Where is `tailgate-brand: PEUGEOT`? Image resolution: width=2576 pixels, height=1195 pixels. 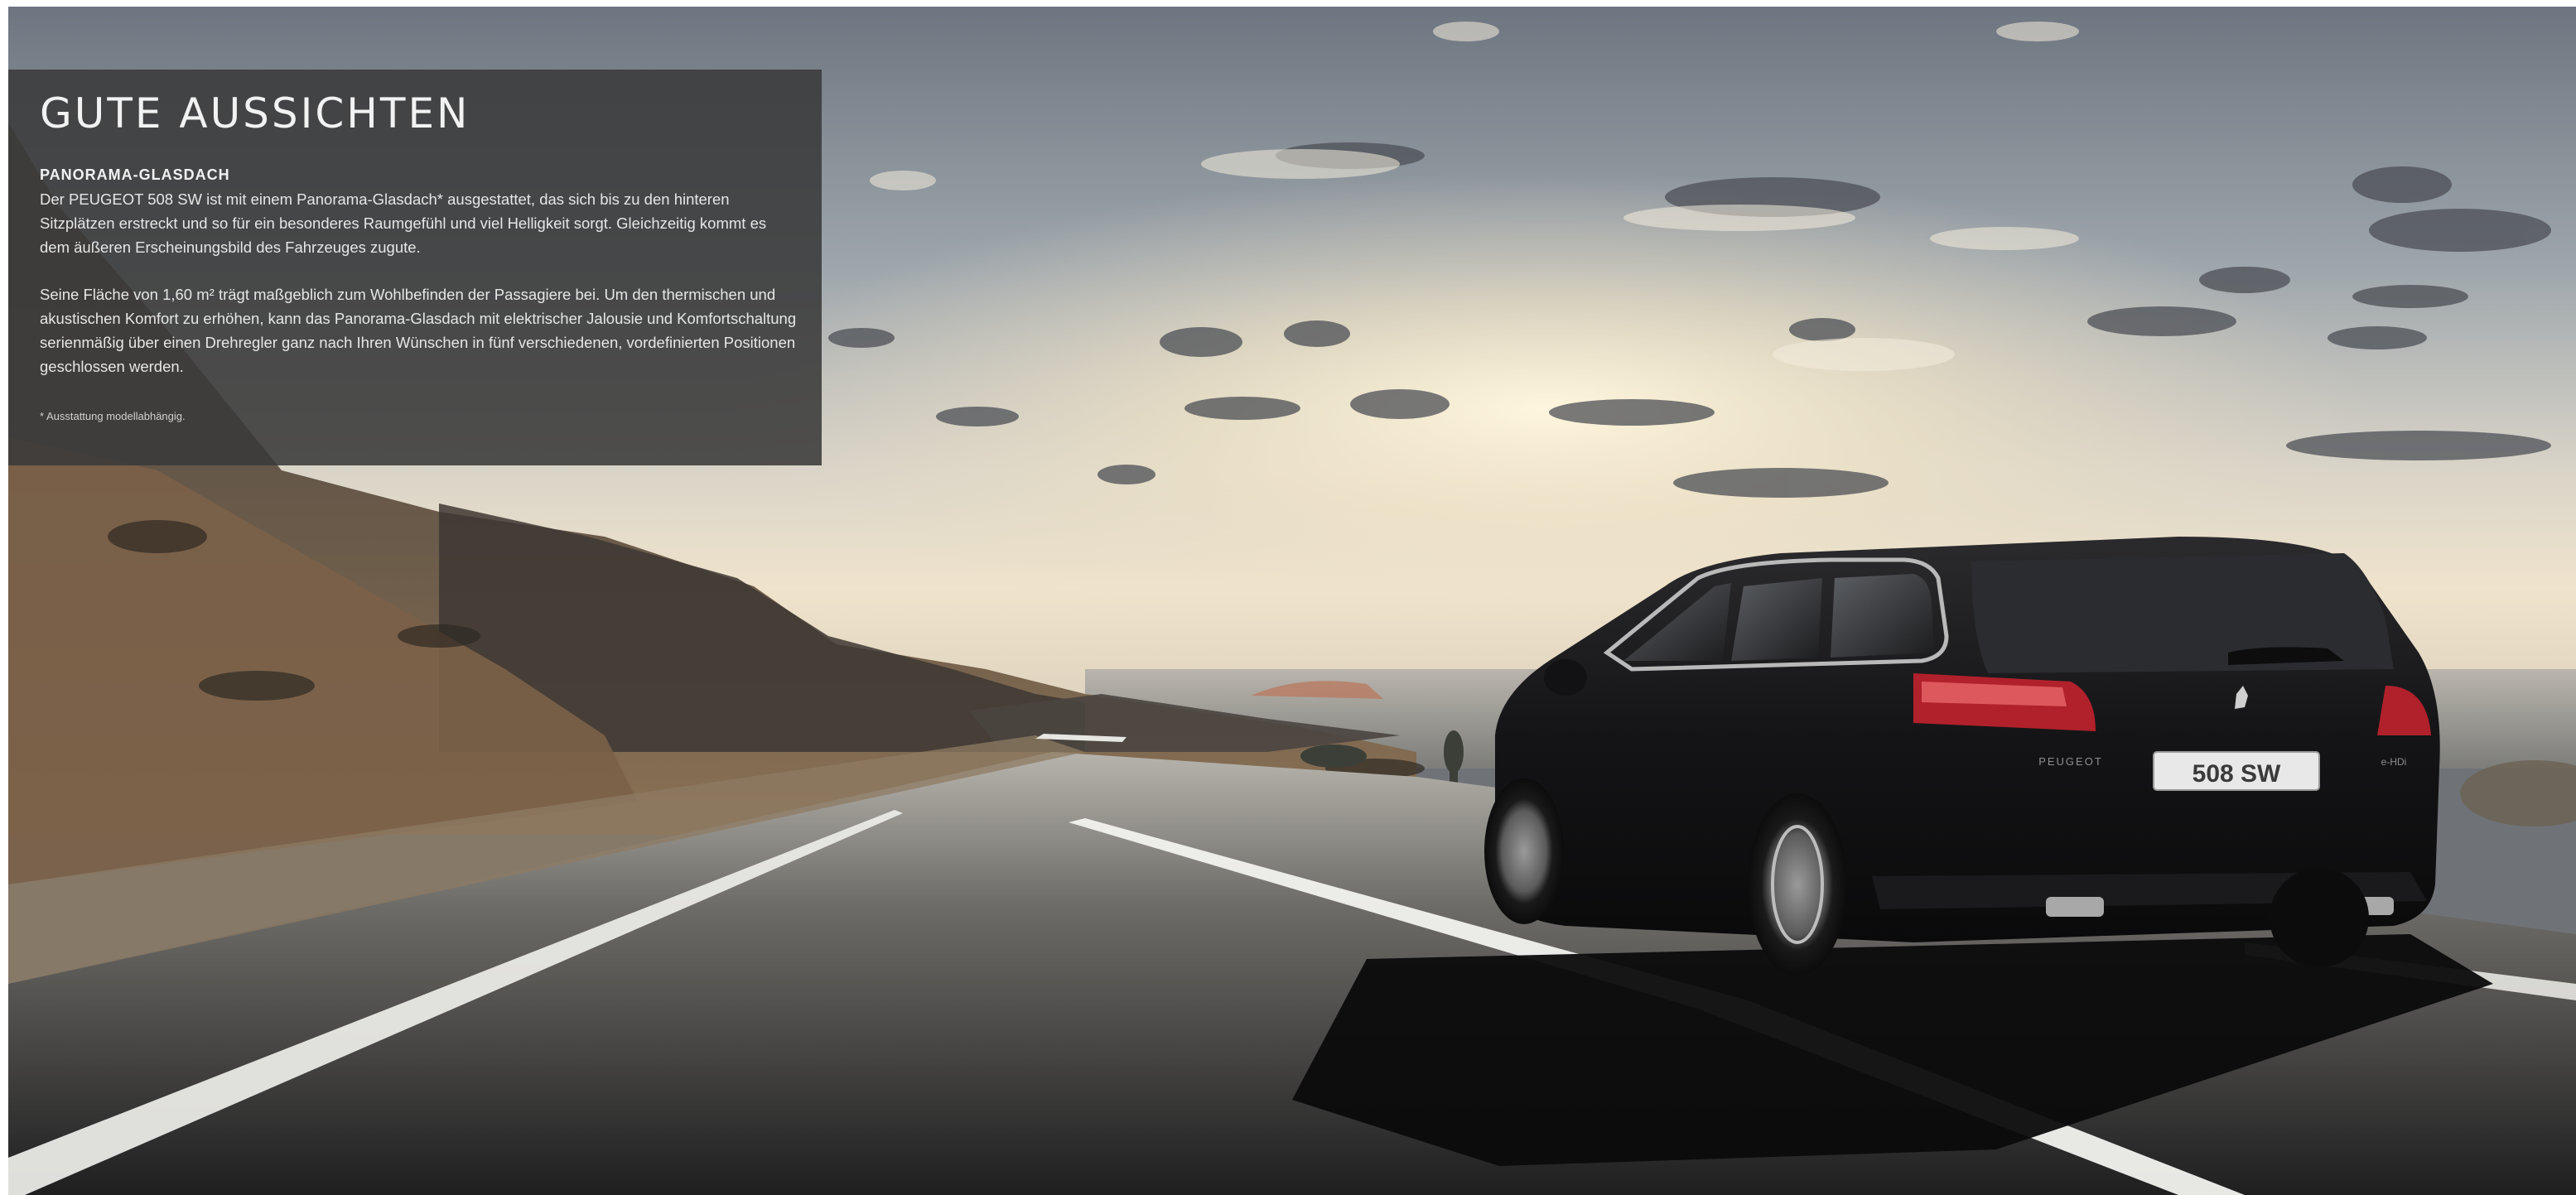
tailgate-brand: PEUGEOT is located at coordinates (2070, 761).